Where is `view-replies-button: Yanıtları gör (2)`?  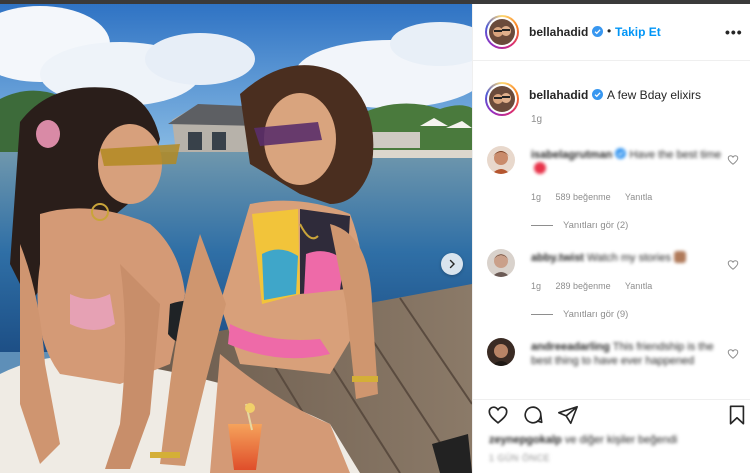 view-replies-button: Yanıtları gör (2) is located at coordinates (579, 225).